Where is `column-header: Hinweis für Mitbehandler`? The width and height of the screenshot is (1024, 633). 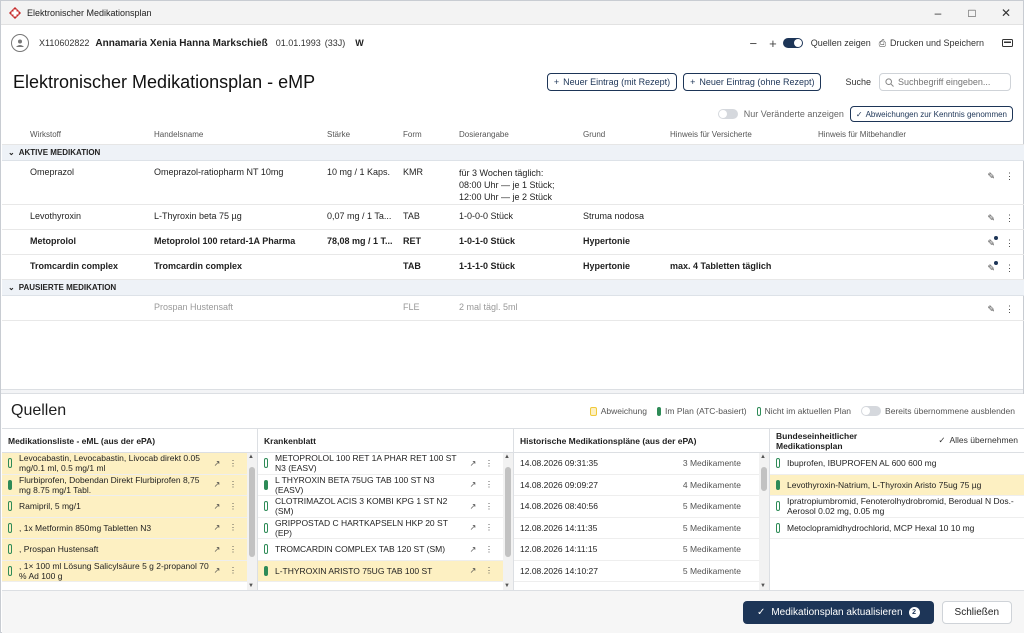 column-header: Hinweis für Mitbehandler is located at coordinates (887, 134).